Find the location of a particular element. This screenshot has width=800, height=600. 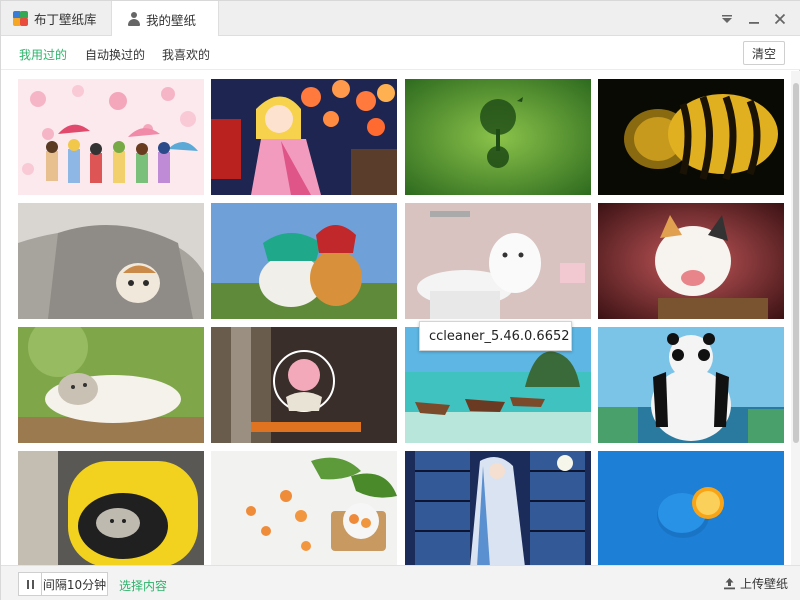

user-icon is located at coordinates (134, 19).